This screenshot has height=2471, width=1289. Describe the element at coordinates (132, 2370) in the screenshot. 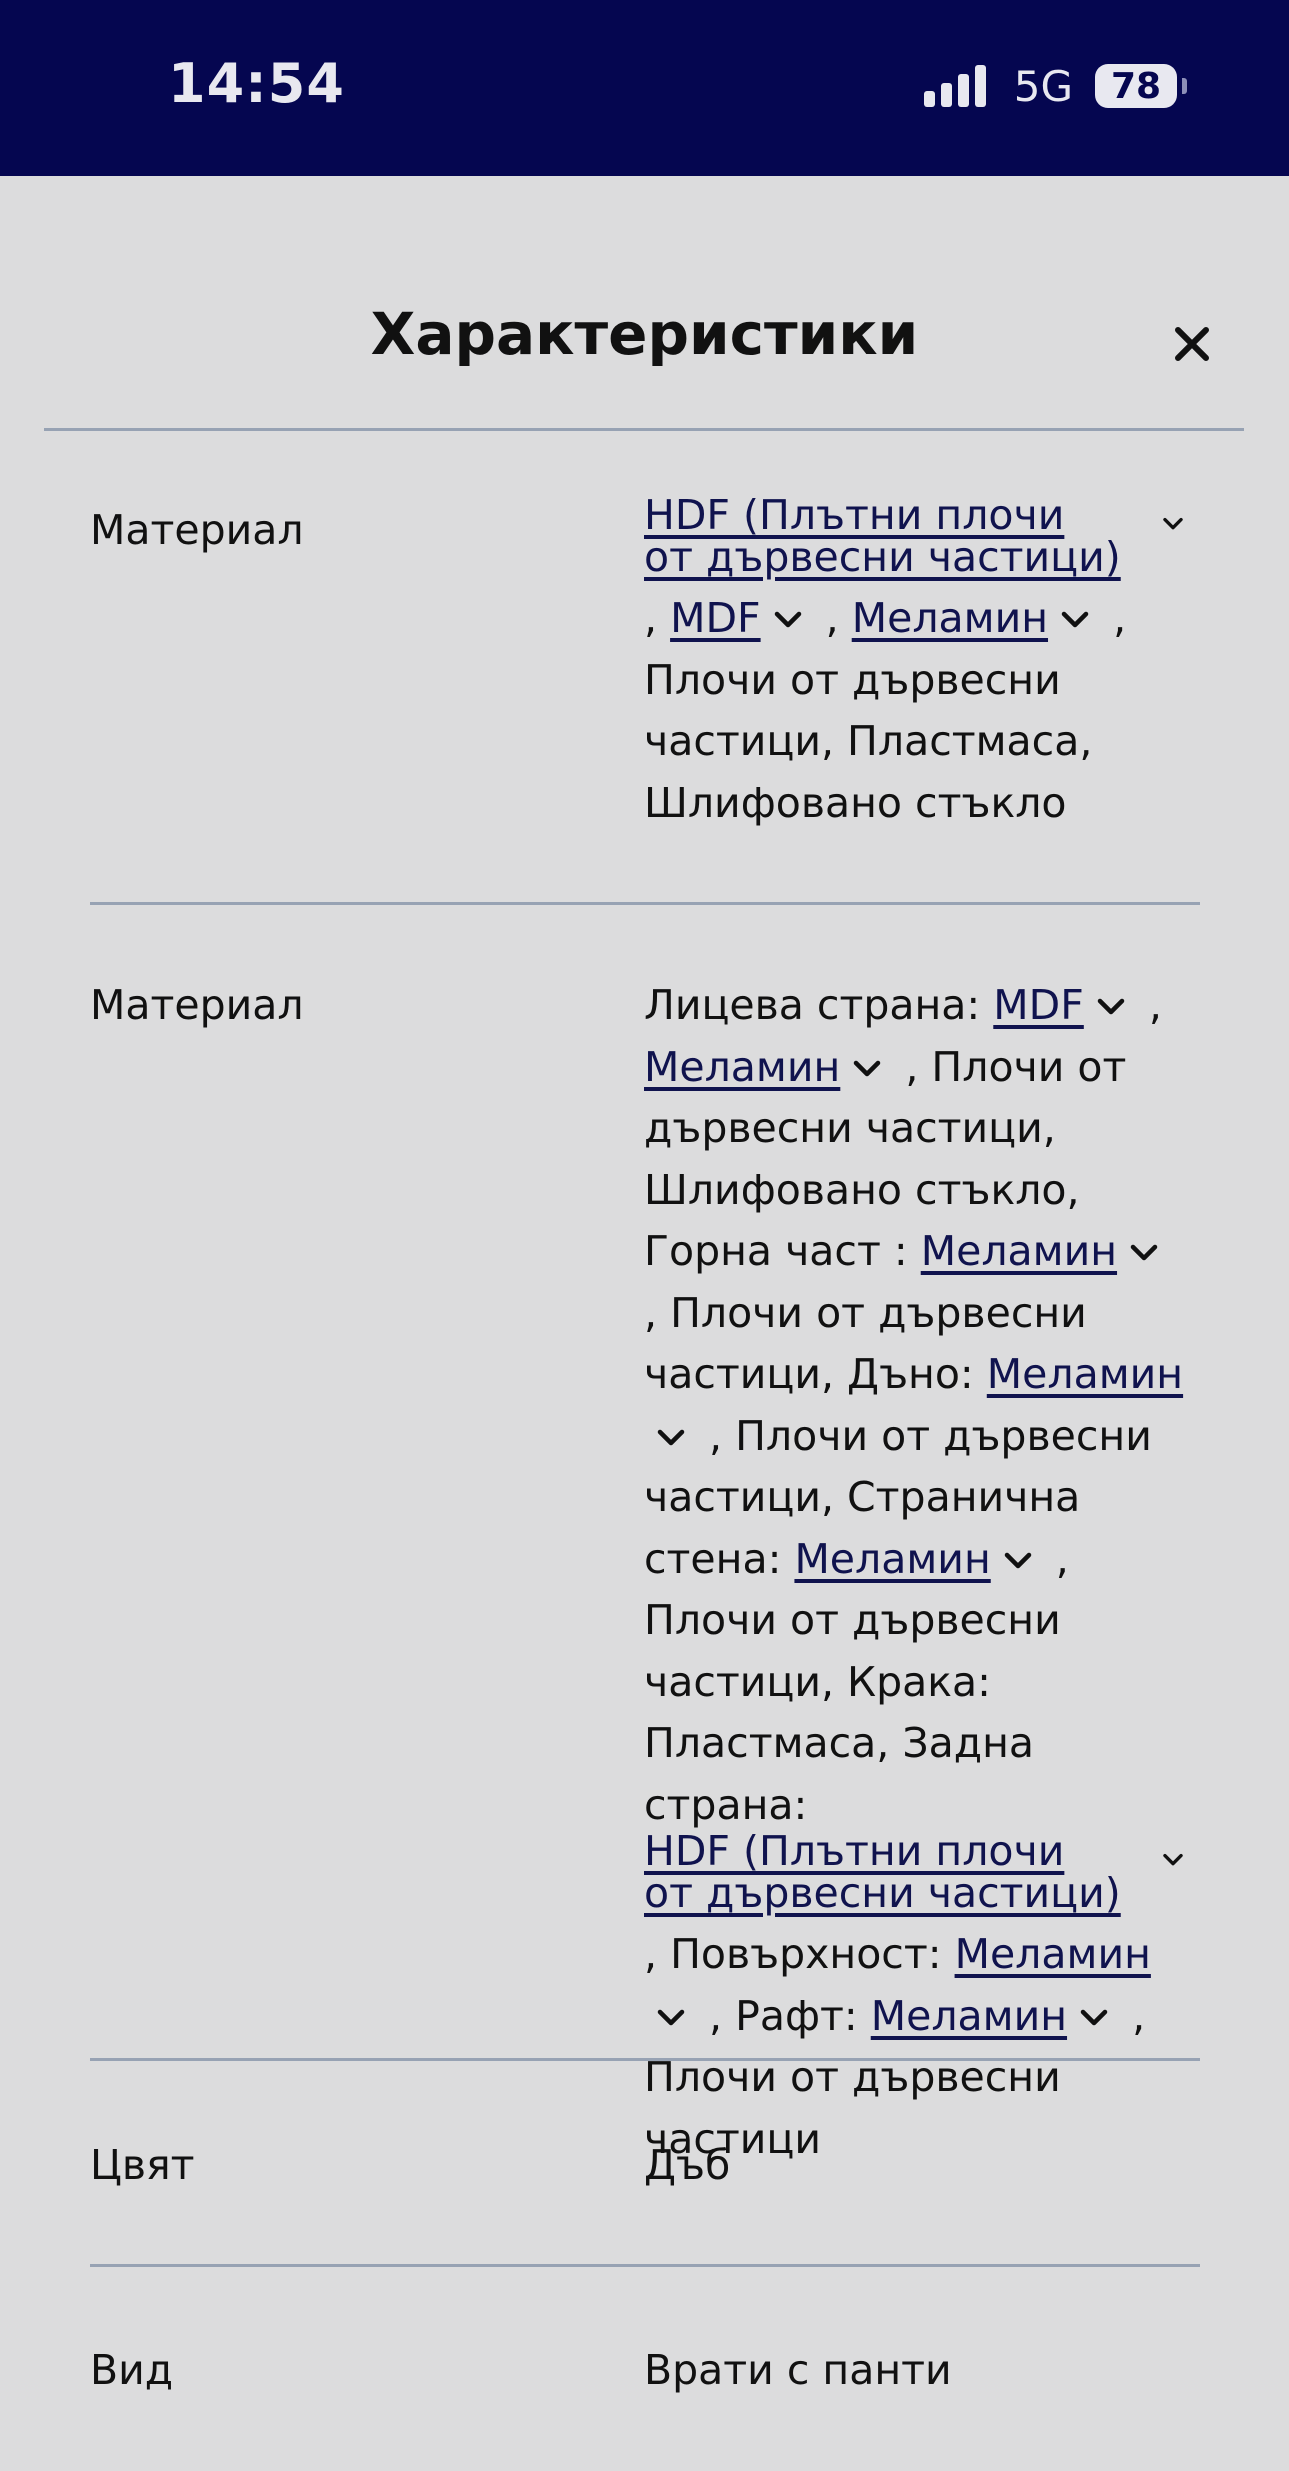

I see `spec-label: Вид` at that location.